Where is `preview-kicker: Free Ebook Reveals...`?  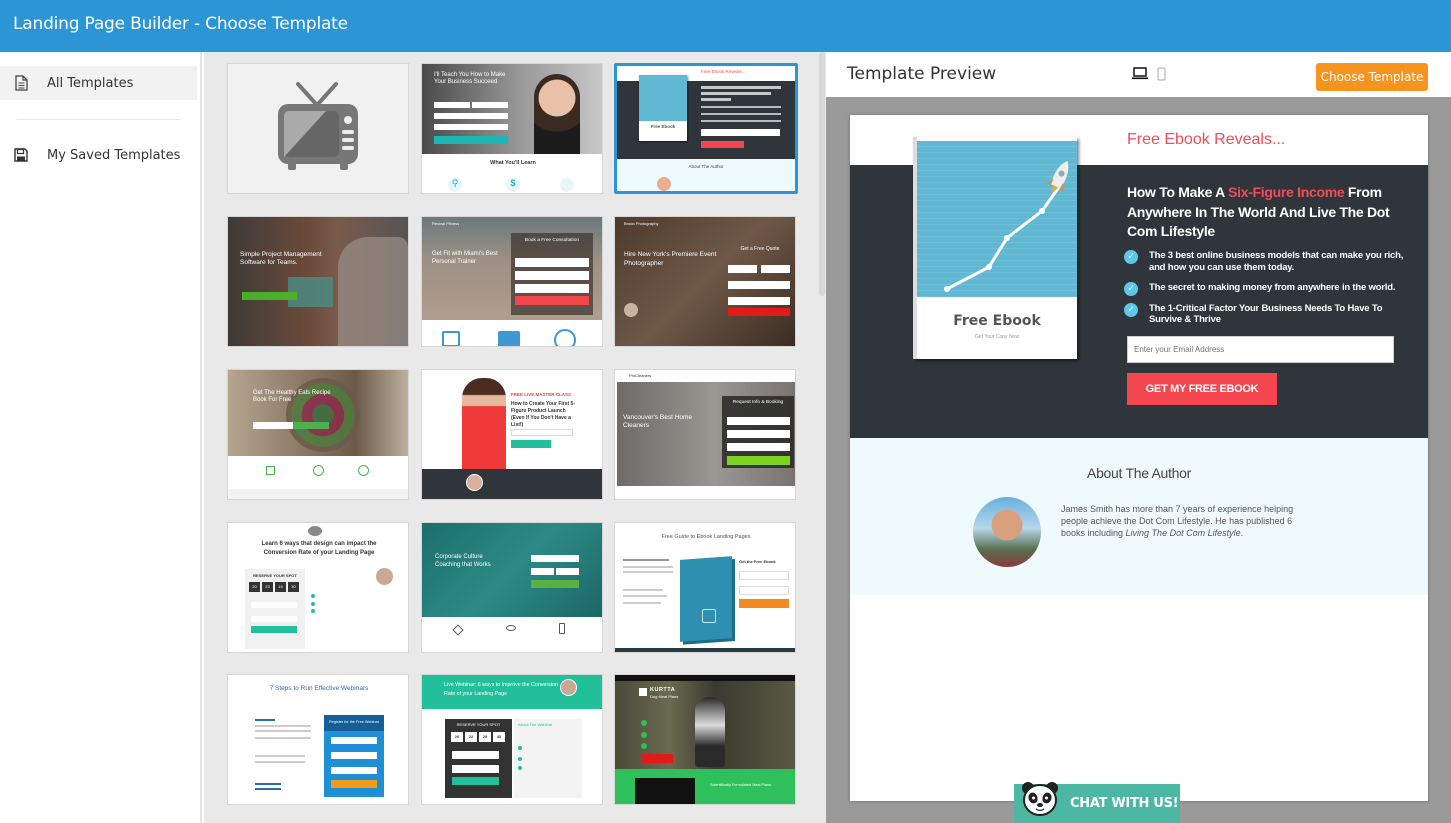 preview-kicker: Free Ebook Reveals... is located at coordinates (1206, 139).